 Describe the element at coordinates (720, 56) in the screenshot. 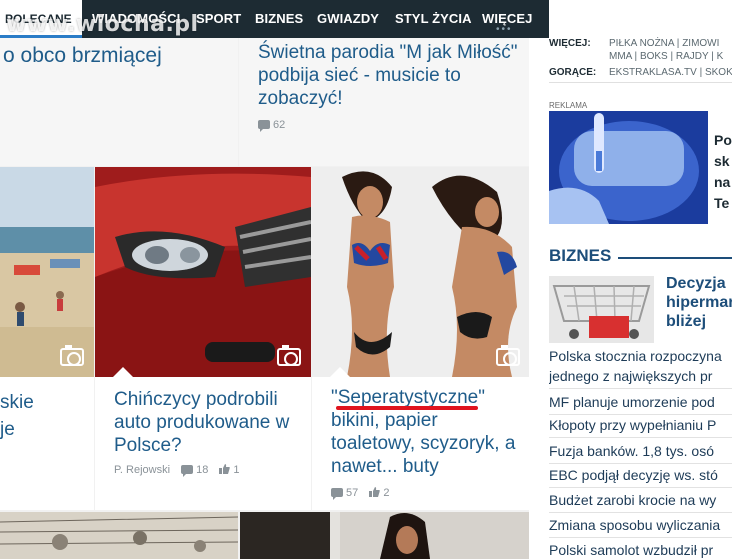

I see `link-k: K` at that location.